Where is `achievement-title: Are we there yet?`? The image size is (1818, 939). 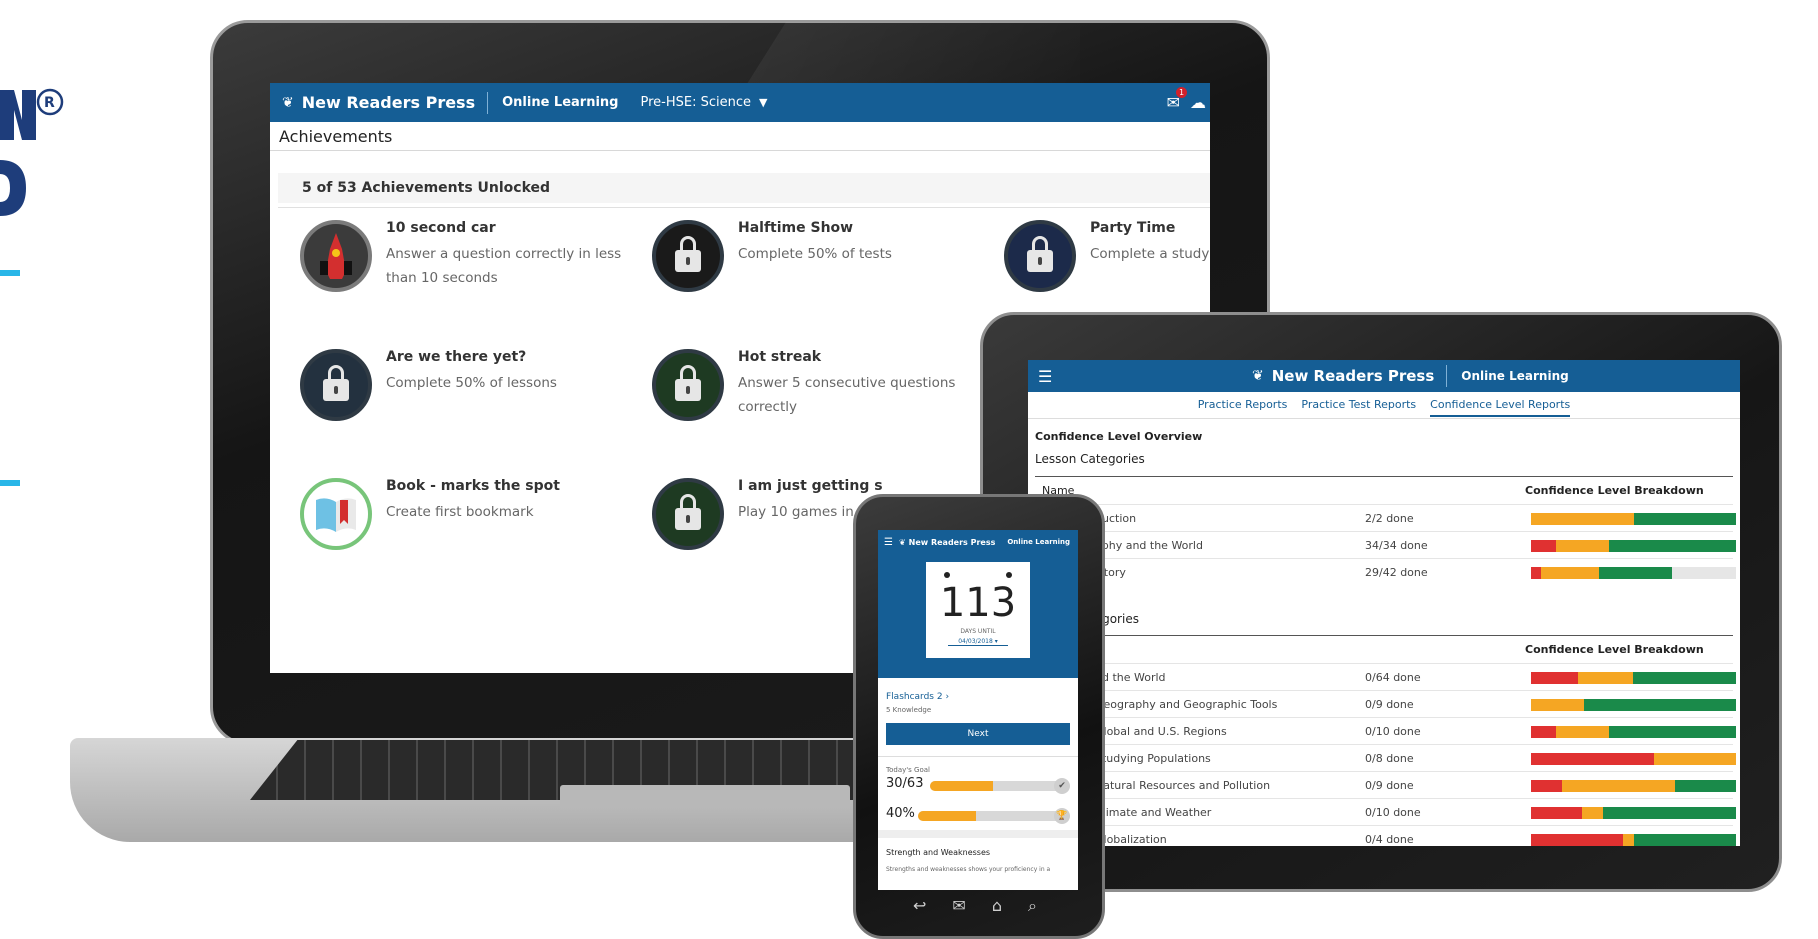
achievement-title: Are we there yet? is located at coordinates (456, 357).